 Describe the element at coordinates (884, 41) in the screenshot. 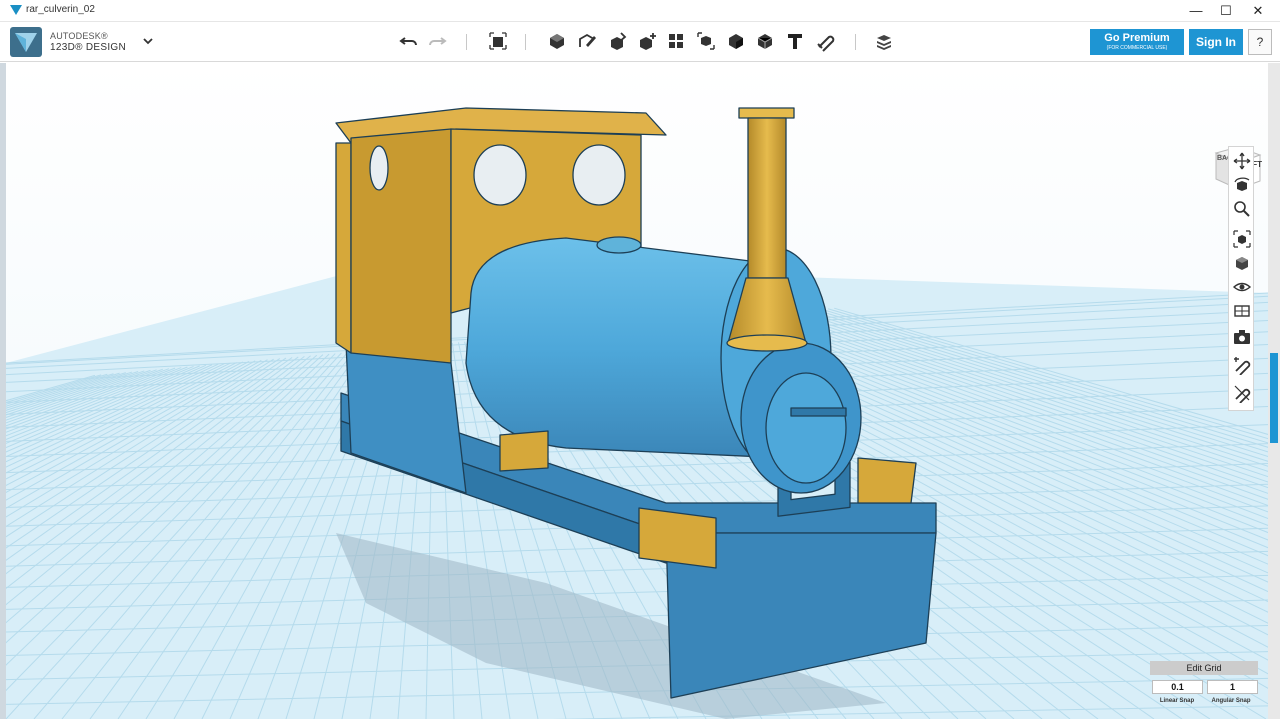

I see `material-icon` at that location.